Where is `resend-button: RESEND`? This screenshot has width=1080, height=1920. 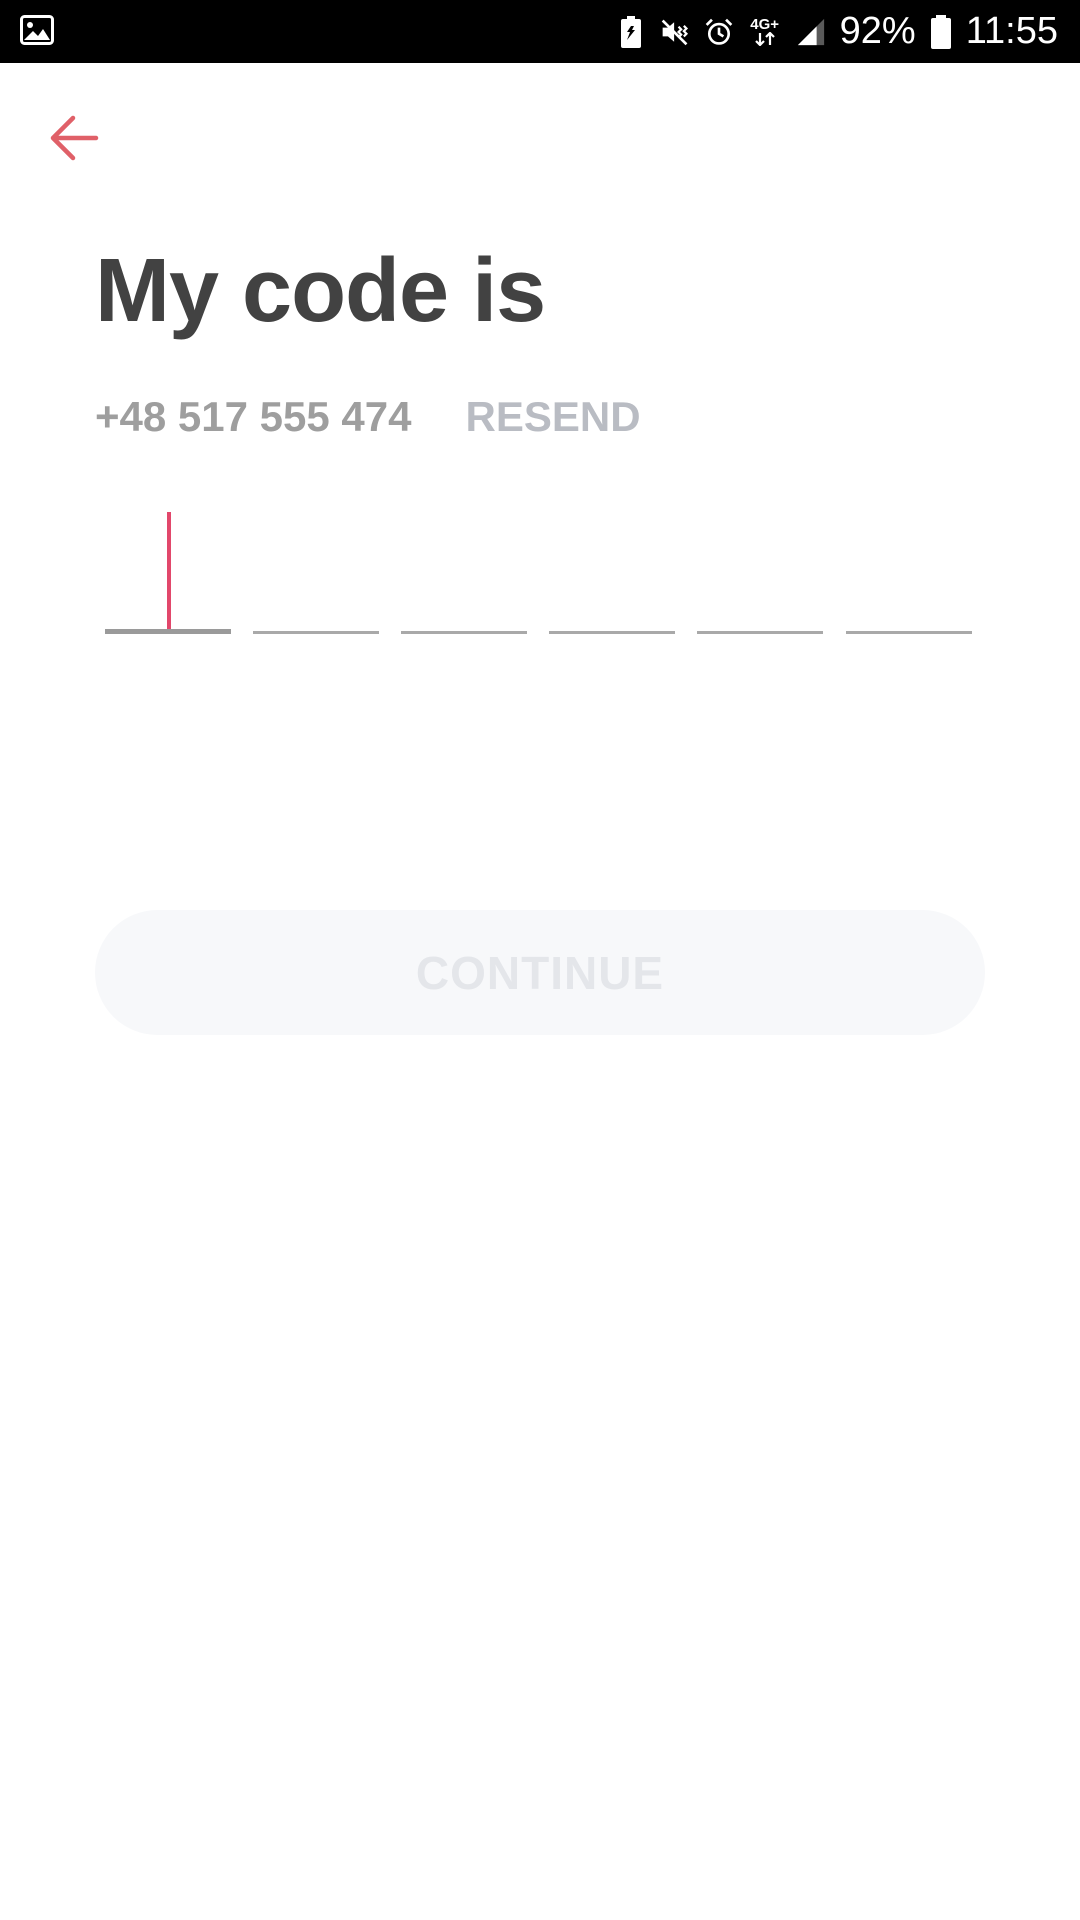
resend-button: RESEND is located at coordinates (552, 417).